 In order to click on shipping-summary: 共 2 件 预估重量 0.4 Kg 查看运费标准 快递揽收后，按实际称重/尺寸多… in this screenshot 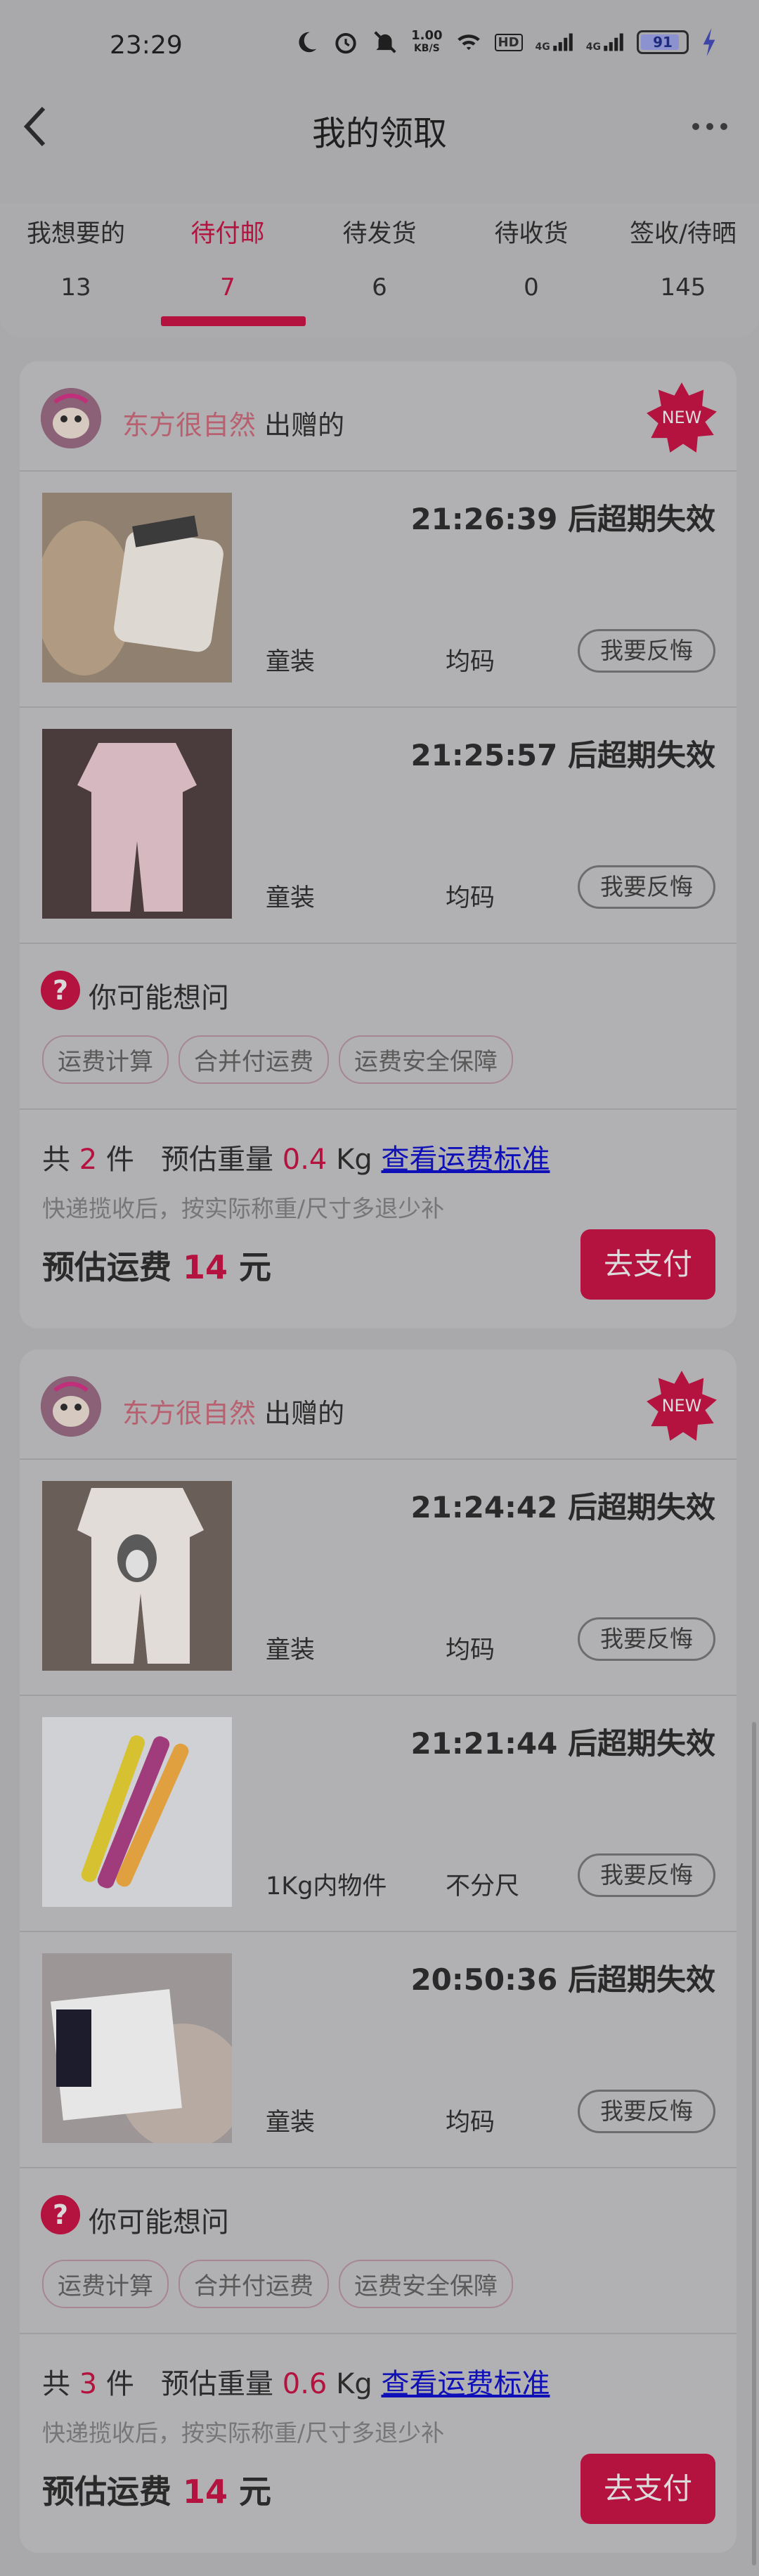, I will do `click(378, 1221)`.